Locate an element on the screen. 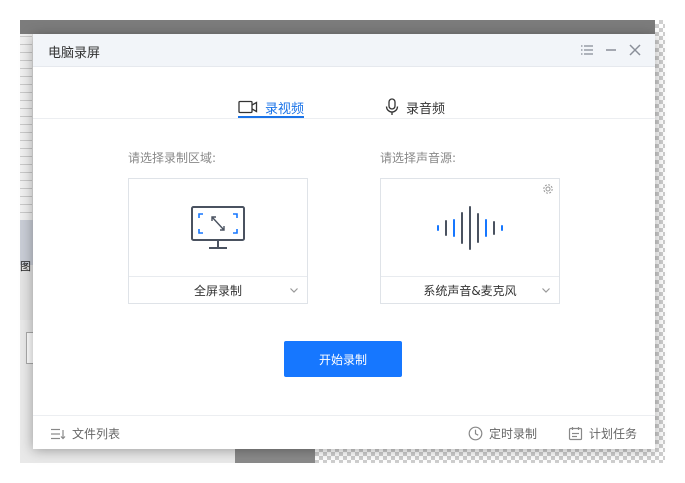 Image resolution: width=685 pixels, height=483 pixels. region-selected-value: 全屏录制 is located at coordinates (217, 290).